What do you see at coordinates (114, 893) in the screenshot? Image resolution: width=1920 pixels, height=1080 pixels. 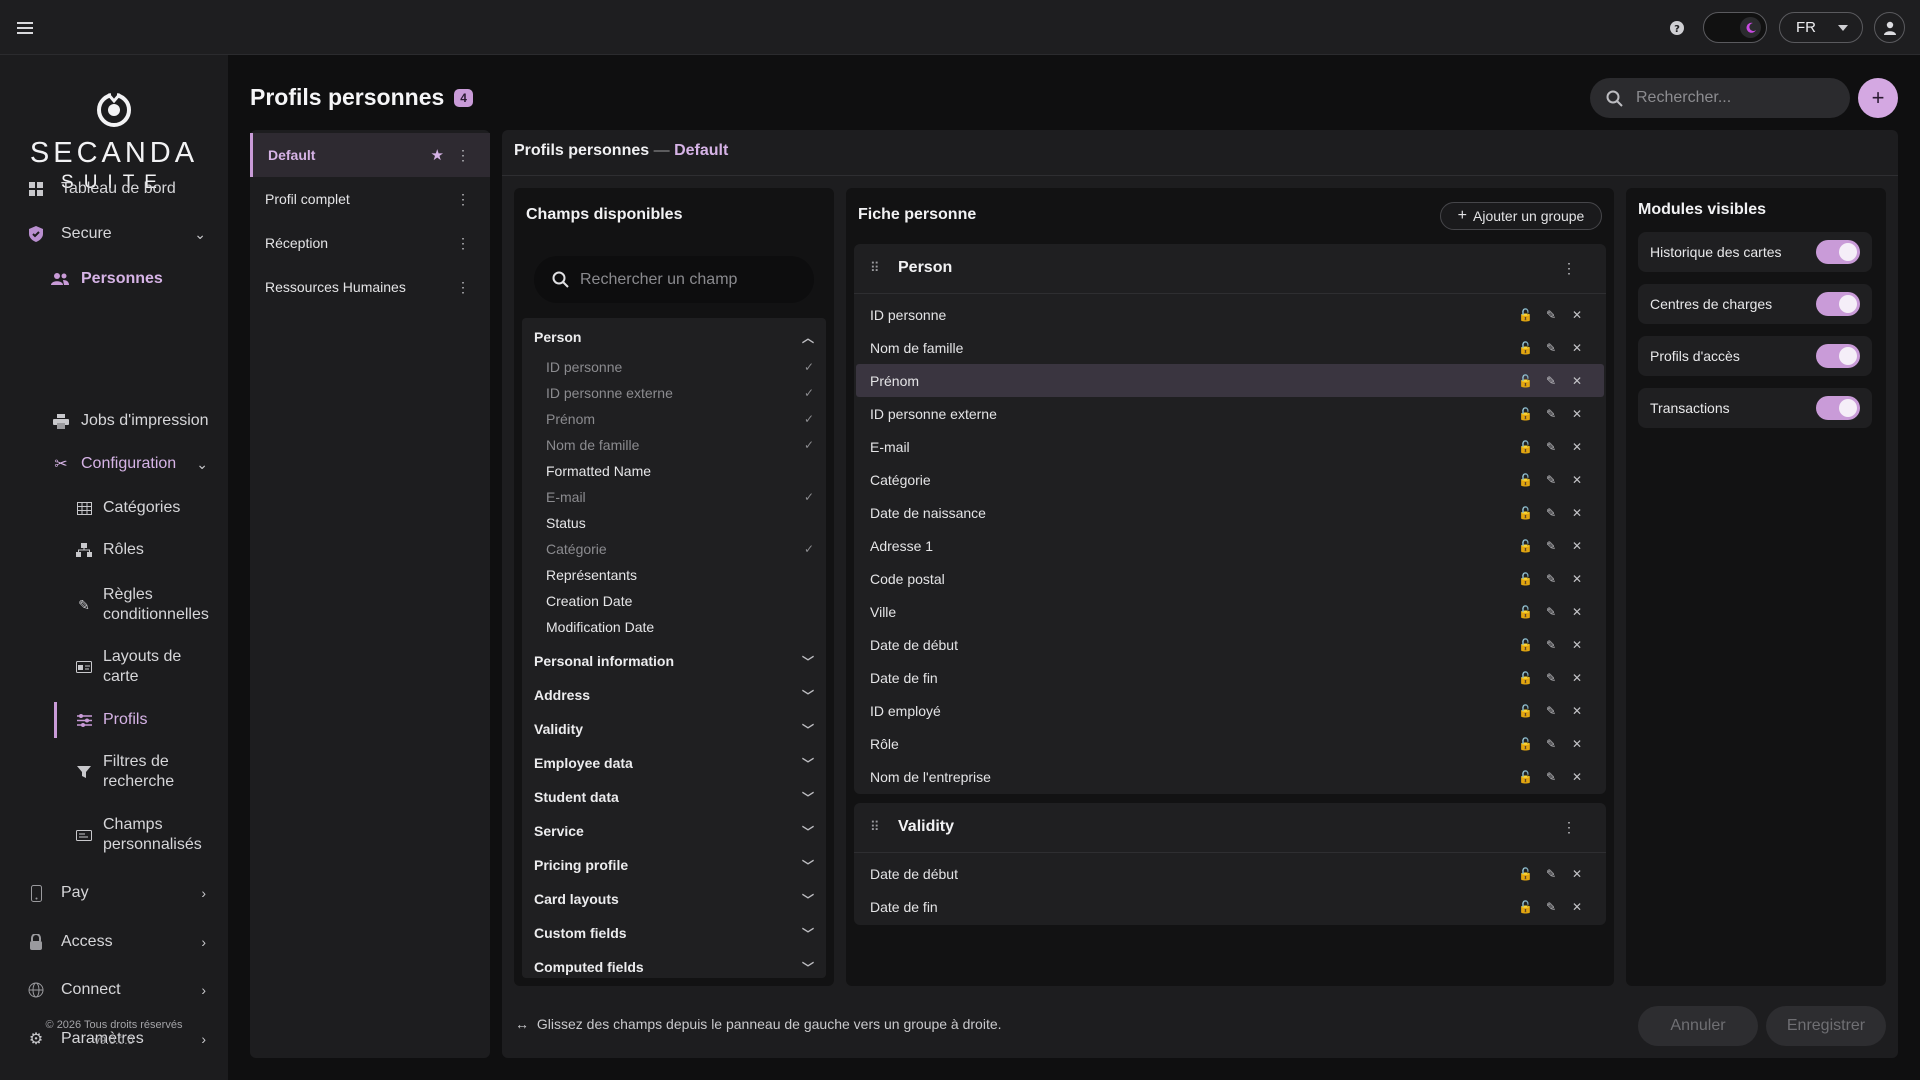 I see `sidebar-item-pay: Pay ›` at bounding box center [114, 893].